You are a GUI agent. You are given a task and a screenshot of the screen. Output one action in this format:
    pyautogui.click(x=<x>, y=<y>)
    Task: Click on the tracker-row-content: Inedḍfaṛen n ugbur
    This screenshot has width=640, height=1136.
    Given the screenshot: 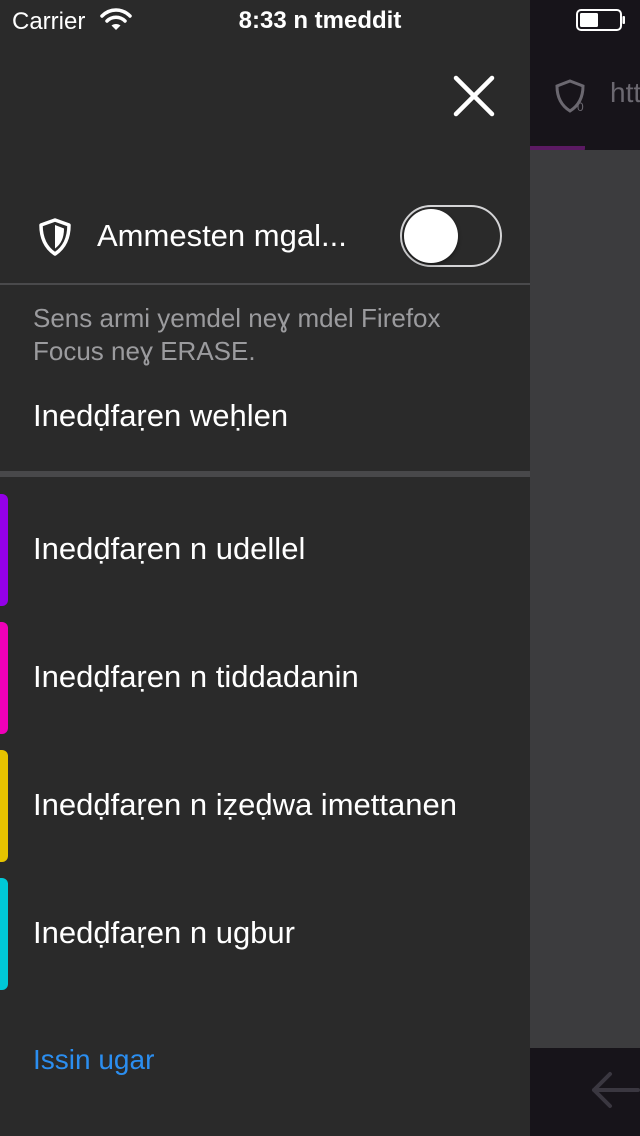 What is the action you would take?
    pyautogui.click(x=265, y=934)
    